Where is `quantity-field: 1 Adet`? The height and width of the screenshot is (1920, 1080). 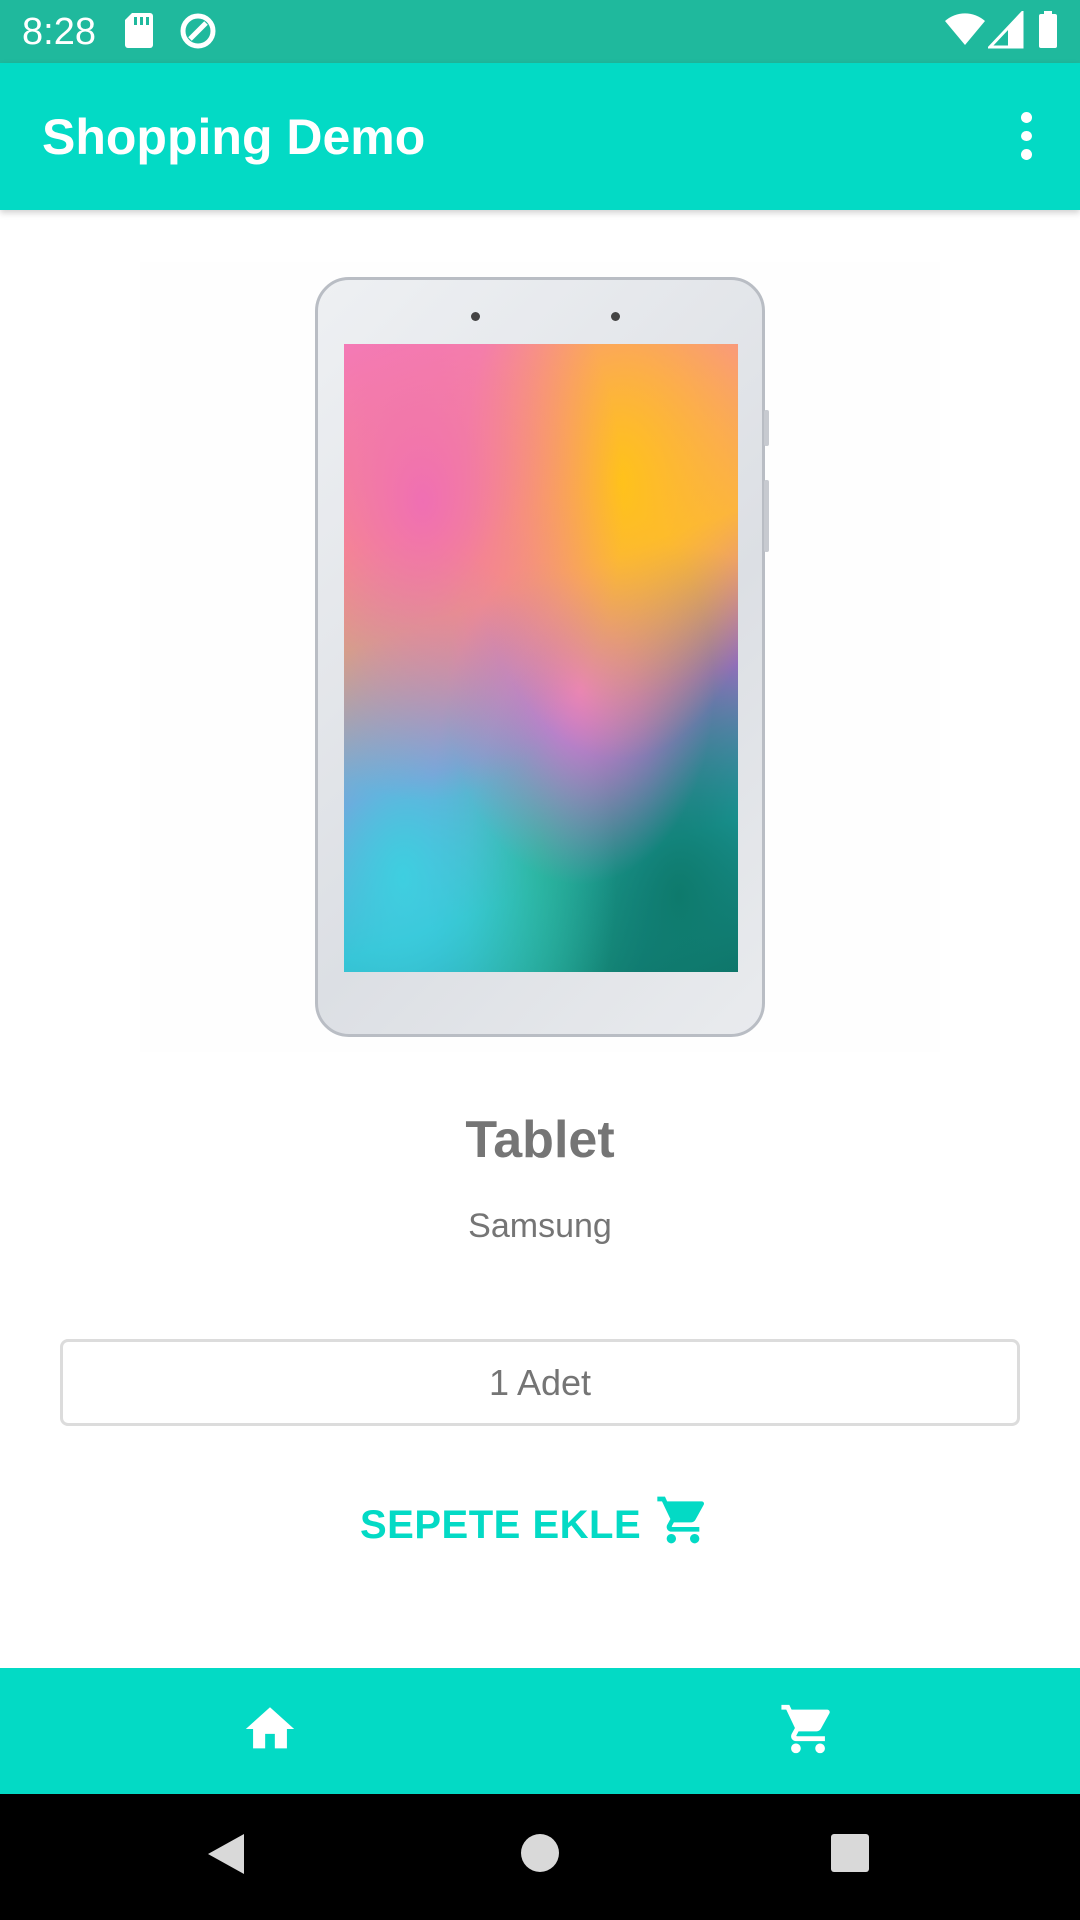 quantity-field: 1 Adet is located at coordinates (540, 1382).